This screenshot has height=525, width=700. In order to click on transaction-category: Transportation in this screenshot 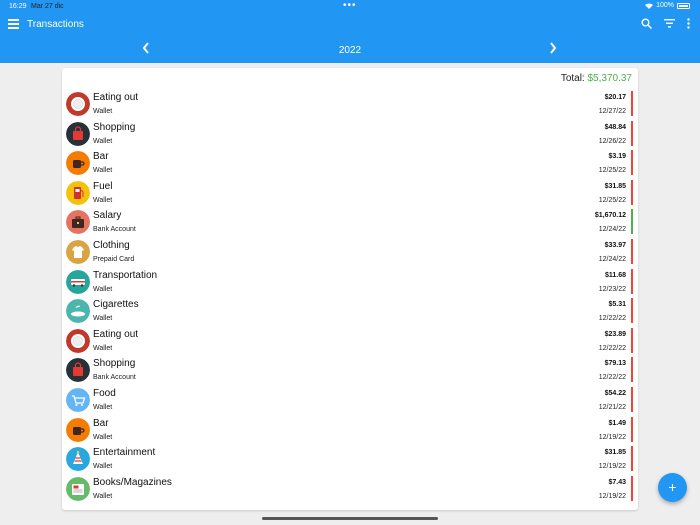, I will do `click(125, 275)`.